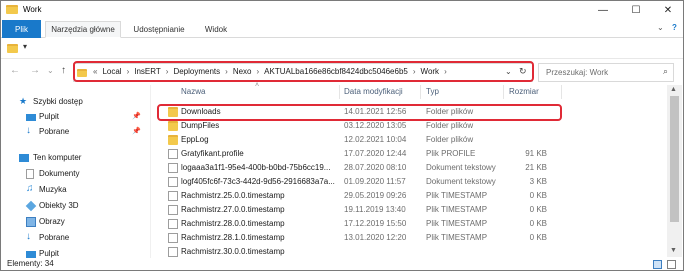 Image resolution: width=684 pixels, height=271 pixels. I want to click on file-row: Rachmistrz.30.0.0.timestamp, so click(401, 251).